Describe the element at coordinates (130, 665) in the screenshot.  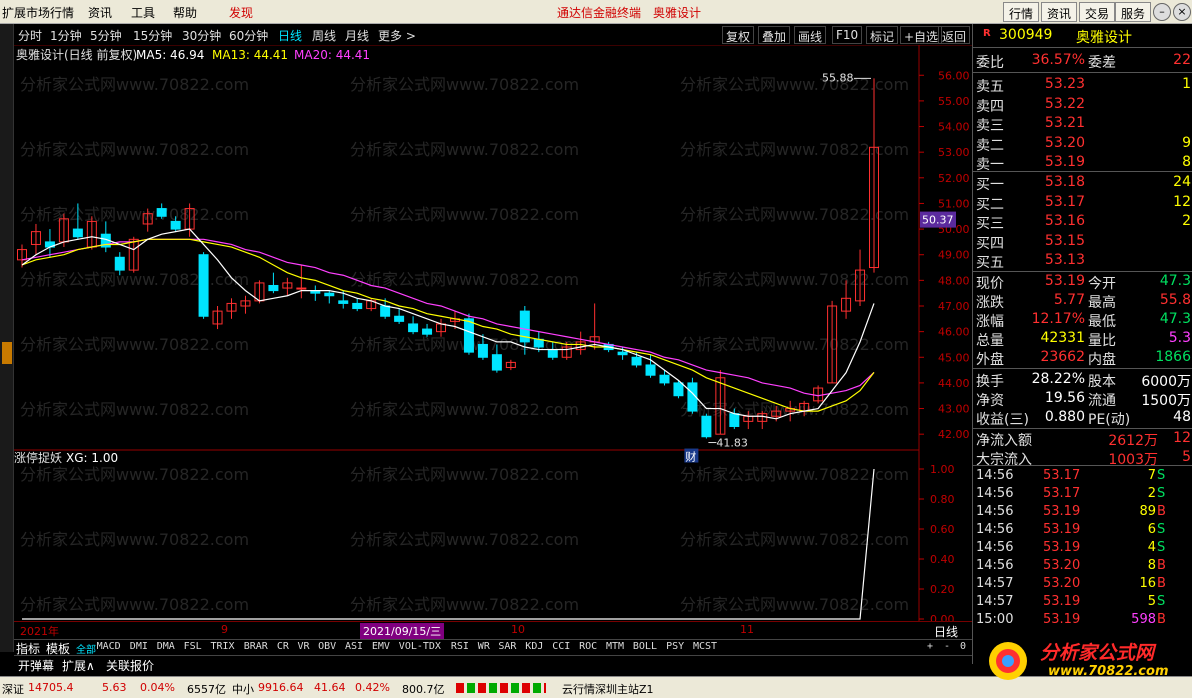
I see `tab-related-quotes: 关联报价` at that location.